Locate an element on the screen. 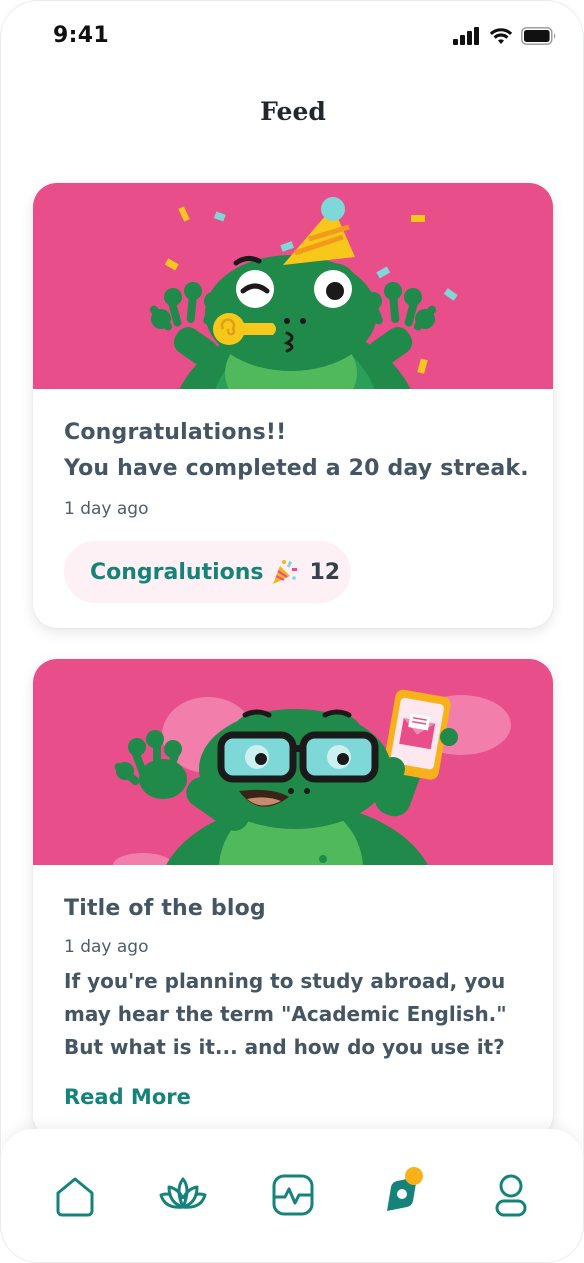 The image size is (584, 1263). blog-timestamp: 1 day ago is located at coordinates (106, 947).